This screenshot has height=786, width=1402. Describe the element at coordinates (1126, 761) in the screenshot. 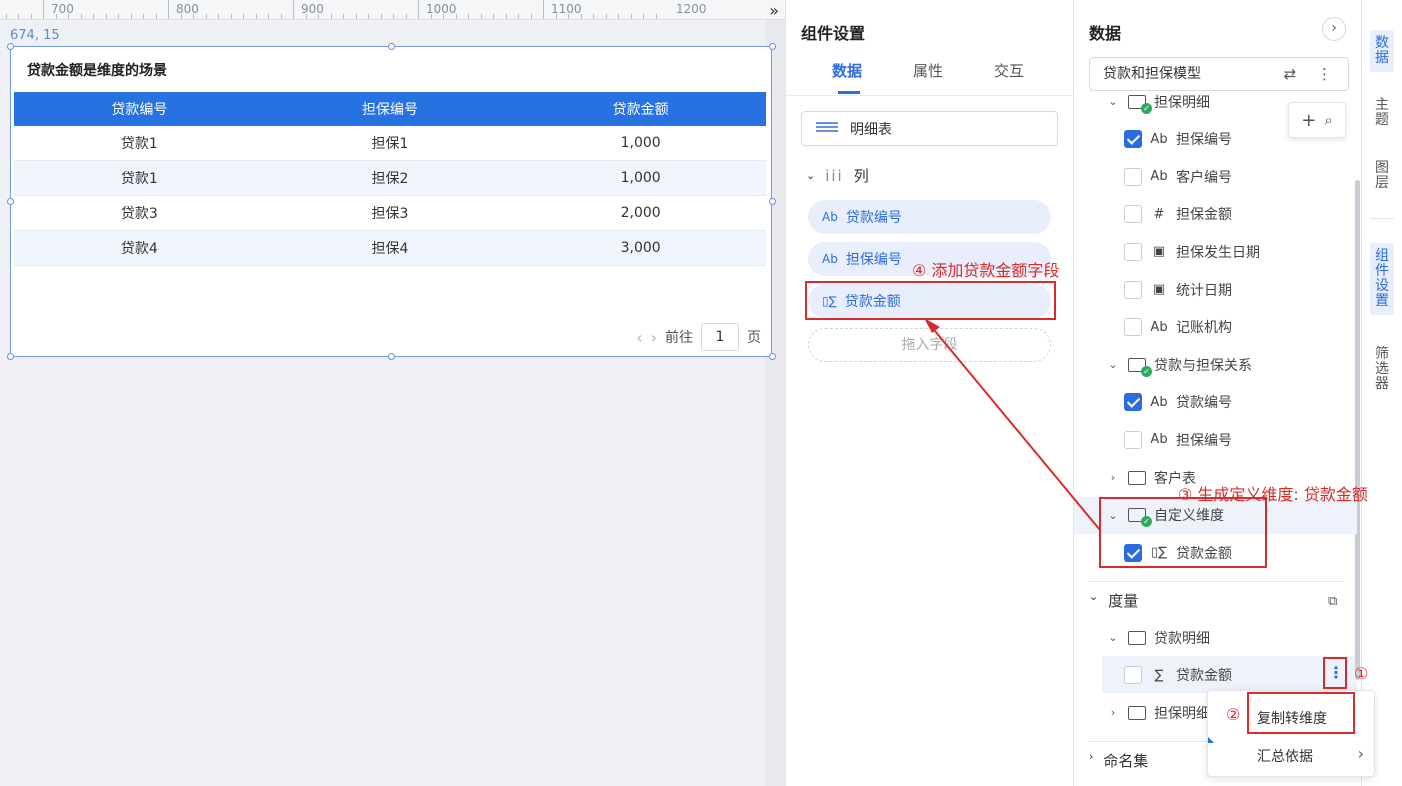

I see `named-set-label: 命名集` at that location.